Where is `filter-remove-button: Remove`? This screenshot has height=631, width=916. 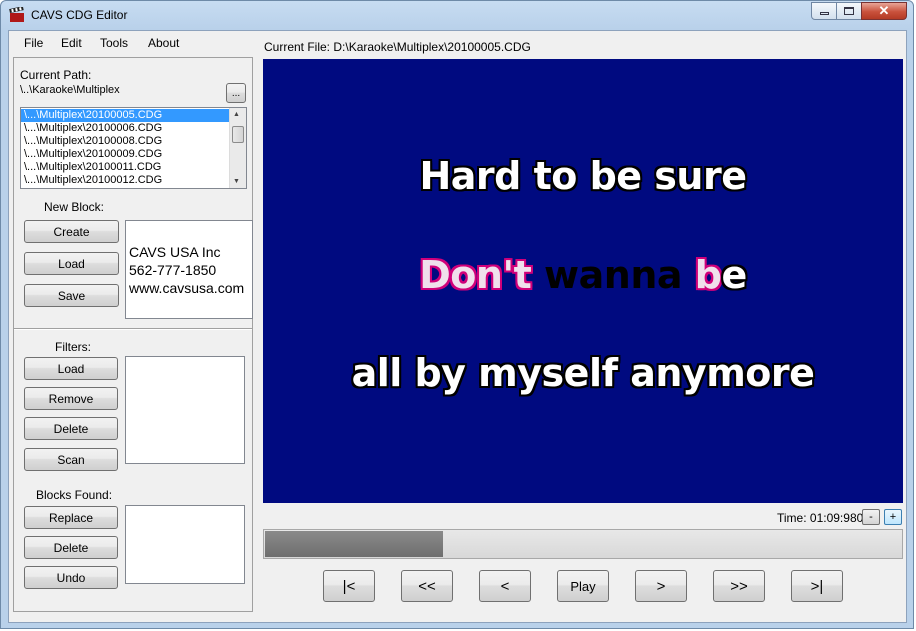 filter-remove-button: Remove is located at coordinates (71, 398).